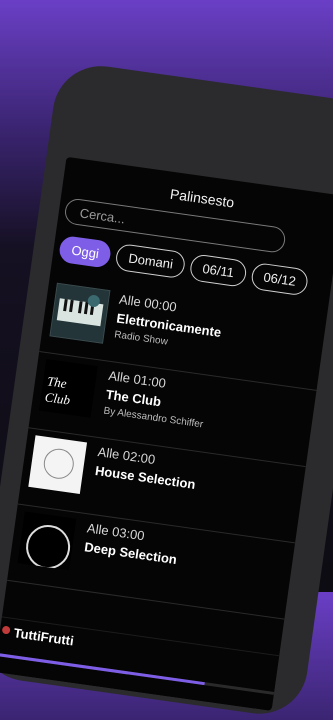  Describe the element at coordinates (43, 637) in the screenshot. I see `player-station-name: TuttiFrutti` at that location.